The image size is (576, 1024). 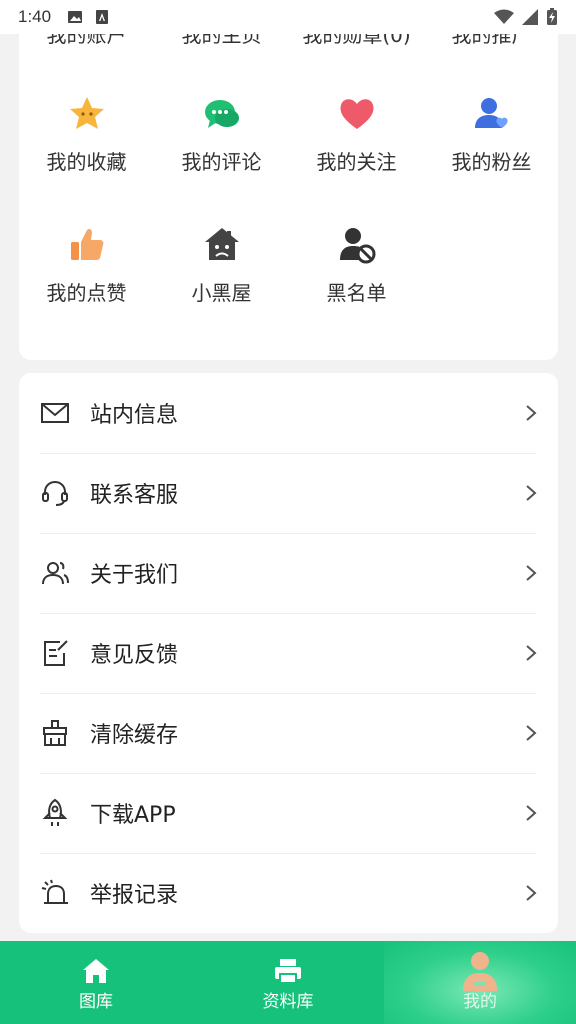 What do you see at coordinates (133, 815) in the screenshot?
I see `menu-item-label: 下载APP` at bounding box center [133, 815].